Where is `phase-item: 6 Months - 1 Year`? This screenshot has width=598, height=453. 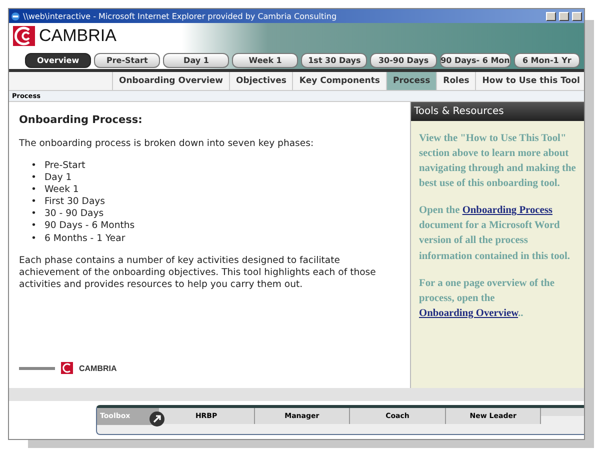 phase-item: 6 Months - 1 Year is located at coordinates (85, 238).